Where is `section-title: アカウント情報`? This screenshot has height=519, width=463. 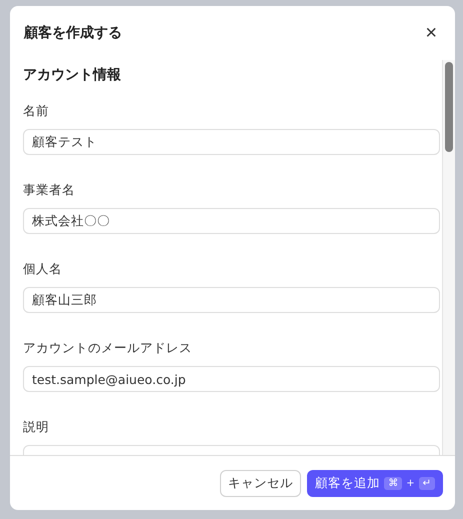
section-title: アカウント情報 is located at coordinates (72, 75).